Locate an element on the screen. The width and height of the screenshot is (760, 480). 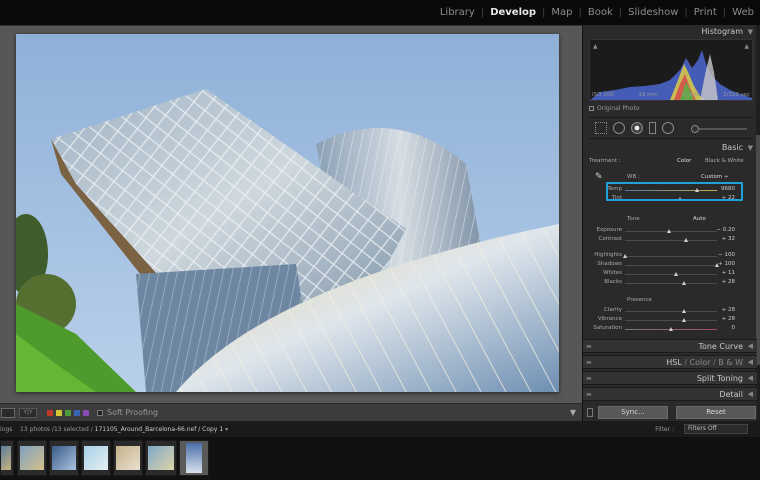
saturation-slider-knob is located at coordinates (671, 329).